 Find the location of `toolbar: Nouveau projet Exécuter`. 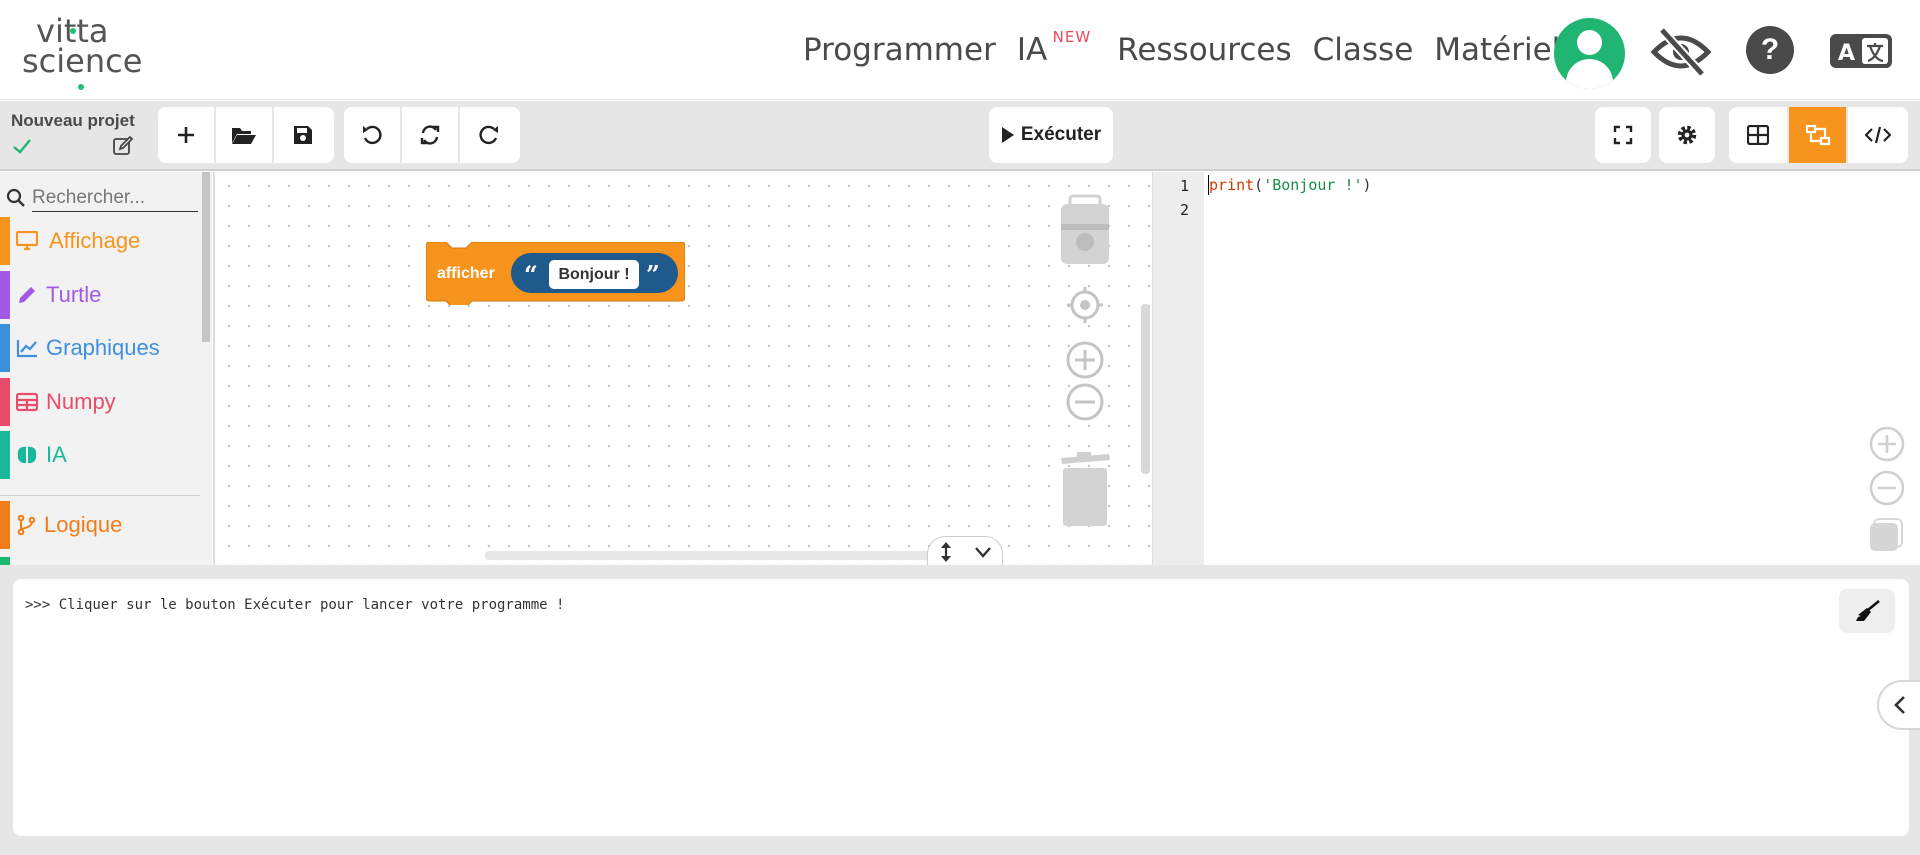

toolbar: Nouveau projet Exécuter is located at coordinates (960, 136).